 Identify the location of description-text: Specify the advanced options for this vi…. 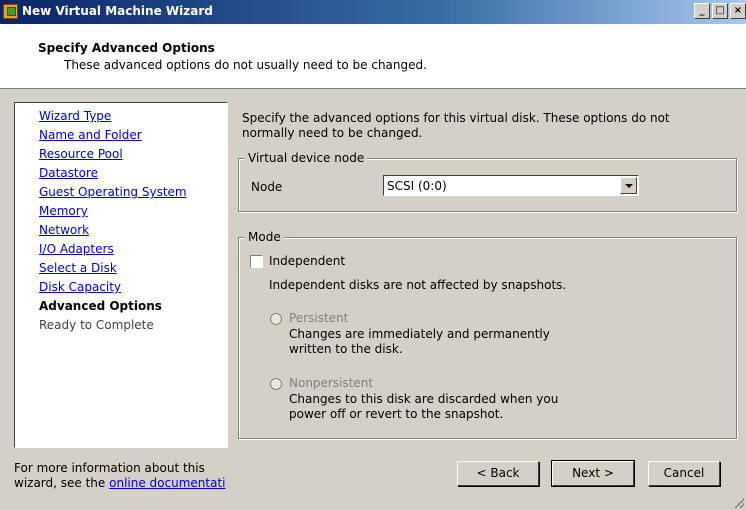
(456, 125).